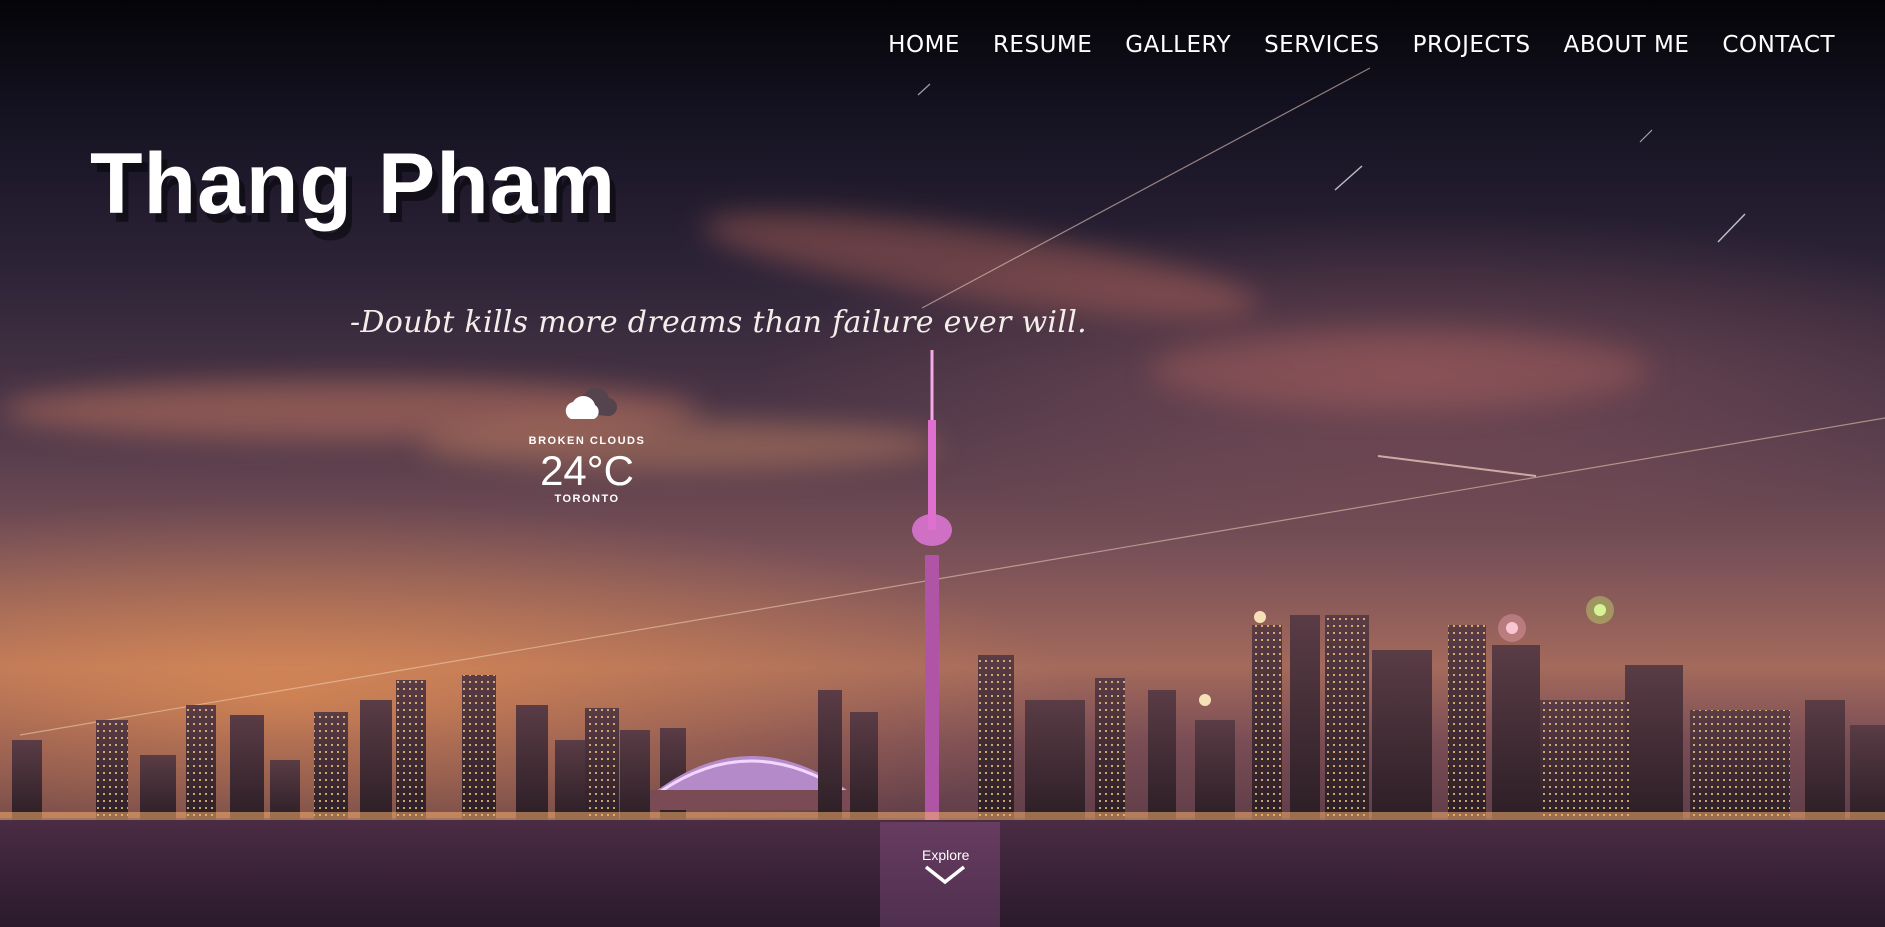 The height and width of the screenshot is (927, 1885). Describe the element at coordinates (1178, 45) in the screenshot. I see `nav-gallery: GALLERY` at that location.